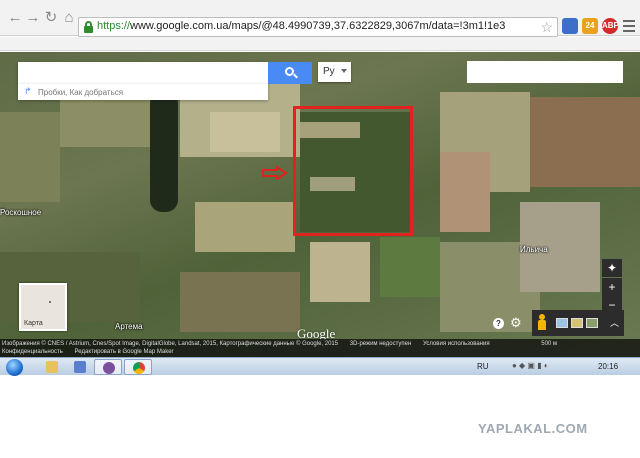 The image size is (640, 458). I want to click on bookmark-star-icon: ☆, so click(546, 27).